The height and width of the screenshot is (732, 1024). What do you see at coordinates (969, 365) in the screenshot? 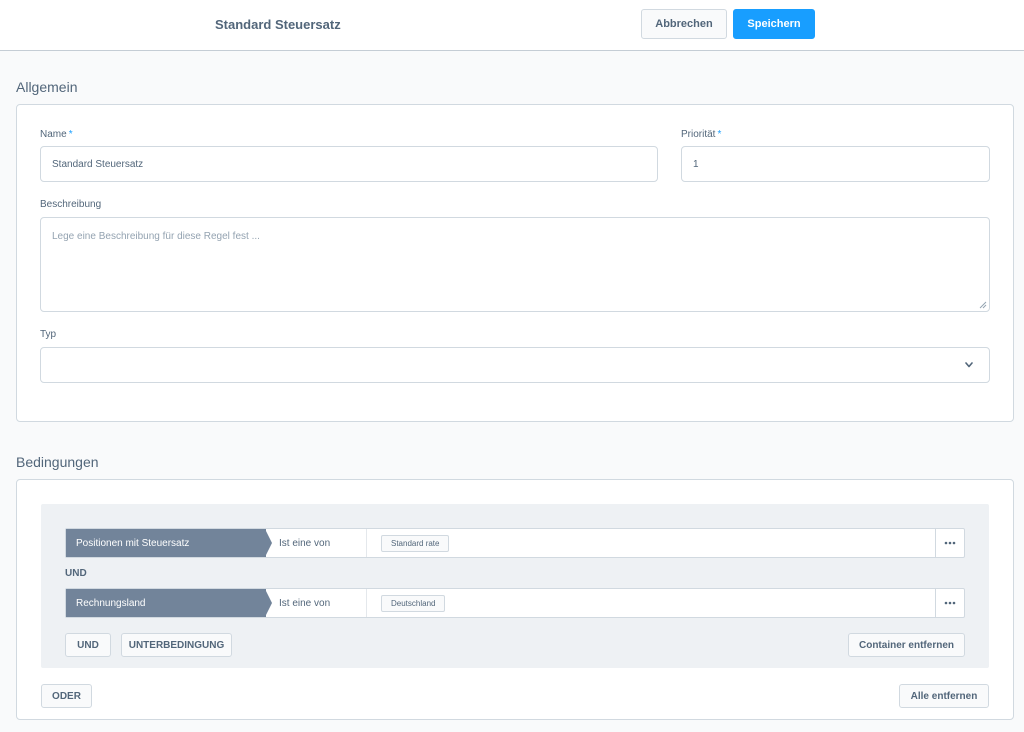
I see `chevron-down-icon` at bounding box center [969, 365].